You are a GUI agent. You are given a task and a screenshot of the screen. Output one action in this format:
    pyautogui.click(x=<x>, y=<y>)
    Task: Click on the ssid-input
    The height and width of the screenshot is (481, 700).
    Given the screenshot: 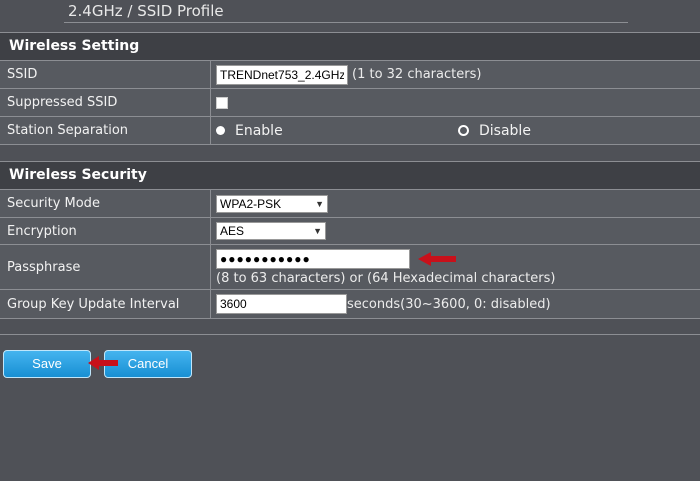 What is the action you would take?
    pyautogui.click(x=282, y=74)
    